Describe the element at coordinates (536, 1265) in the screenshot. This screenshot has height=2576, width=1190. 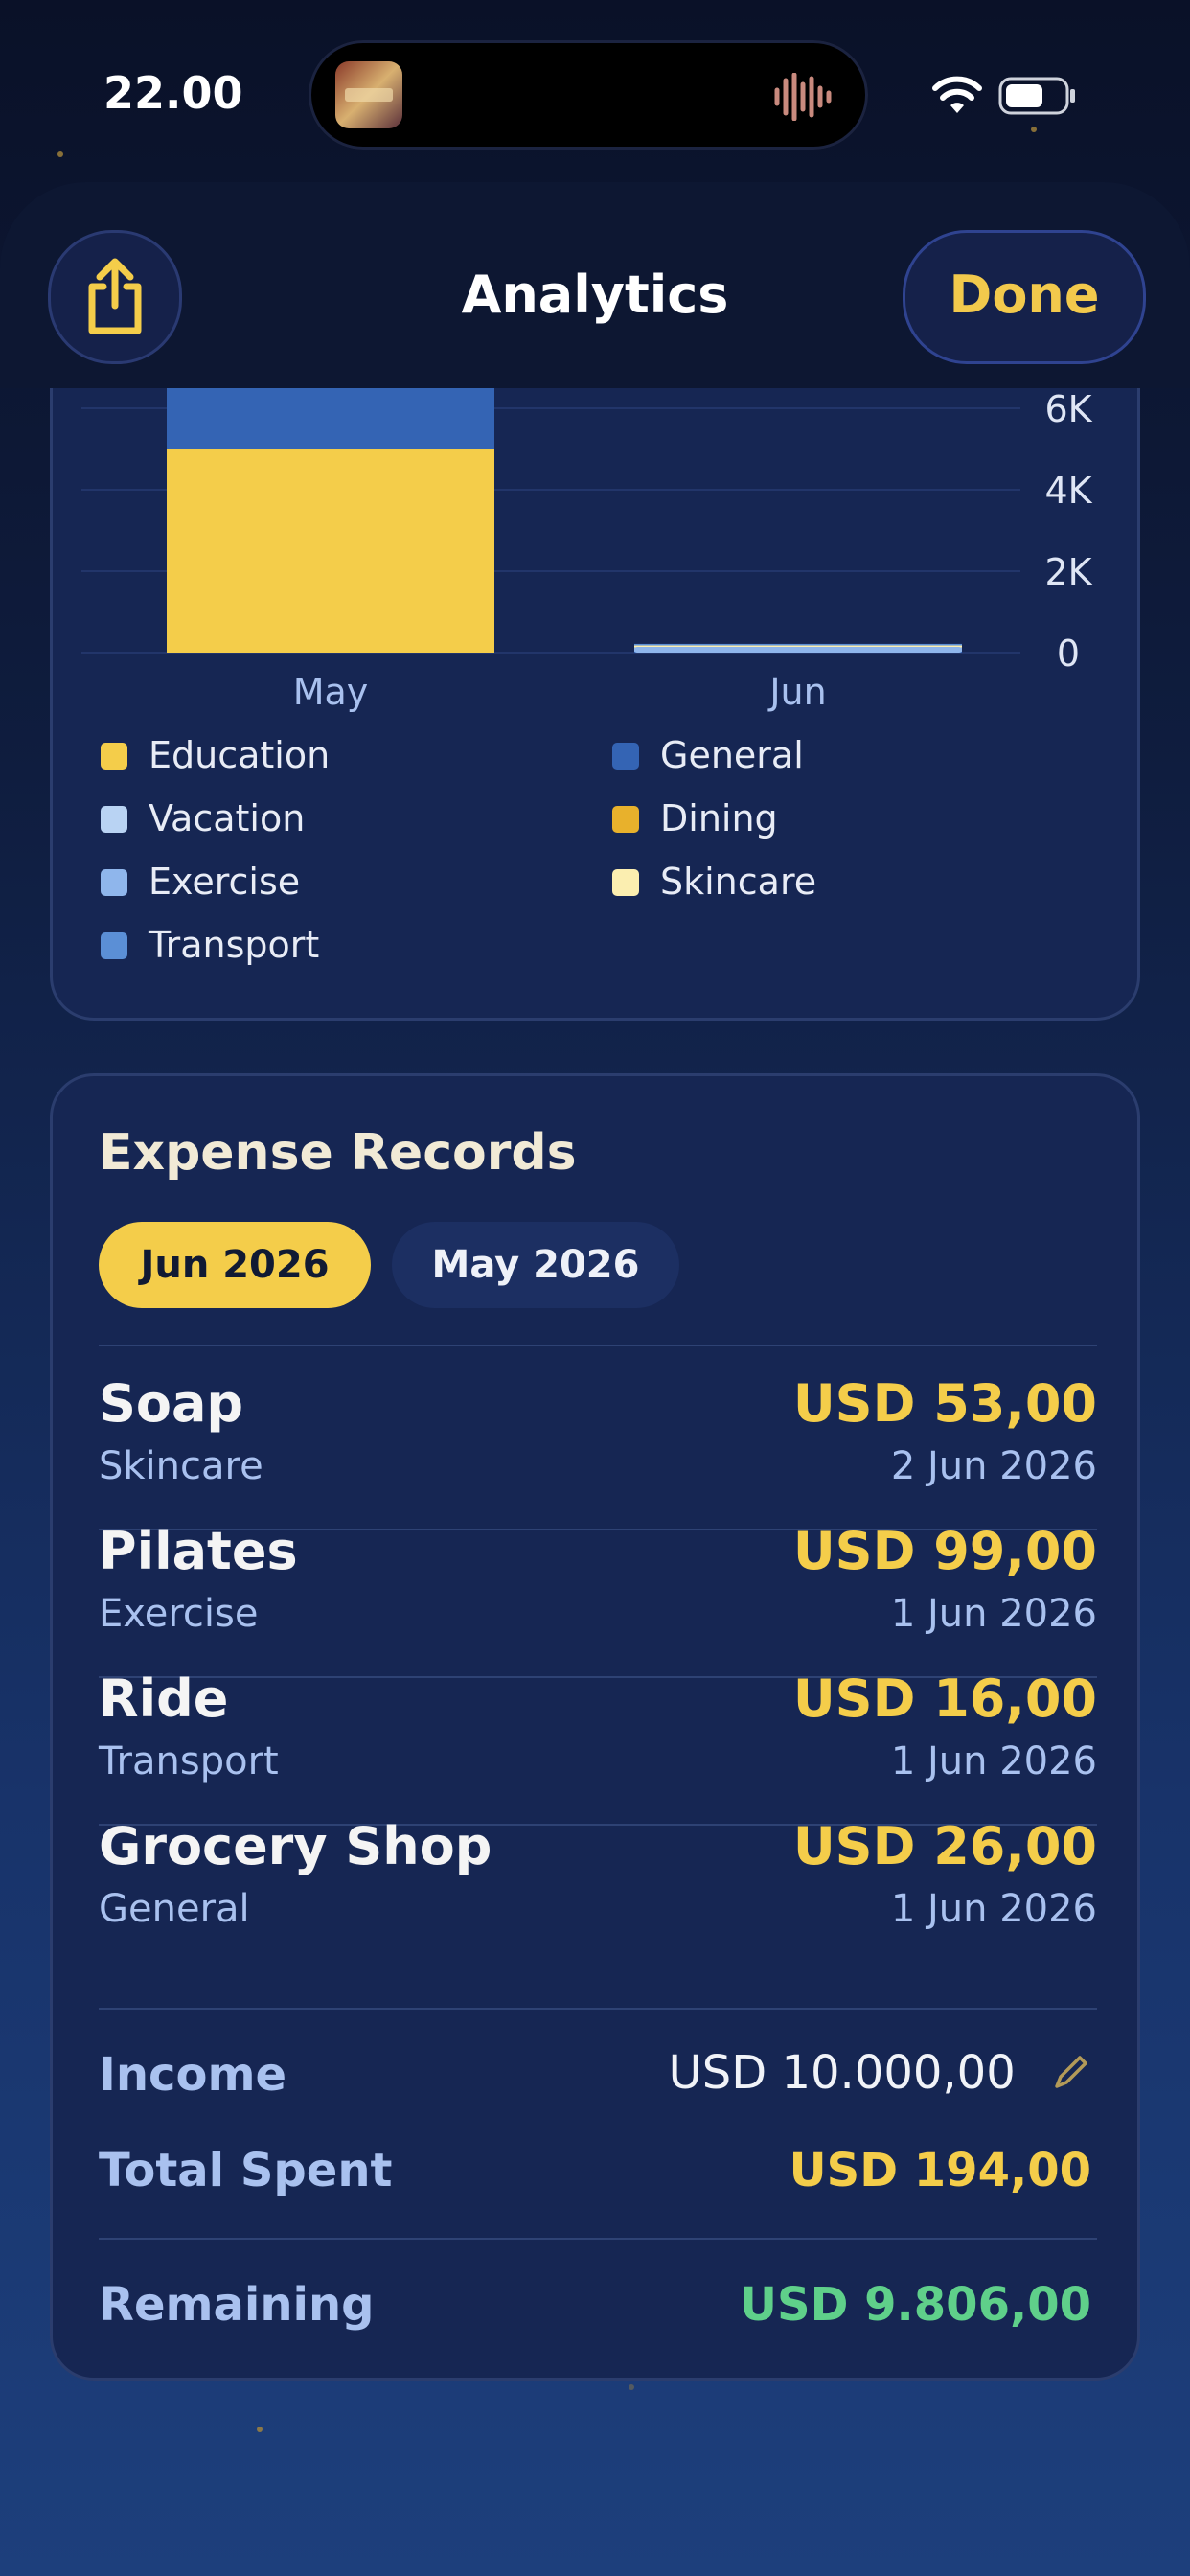
I see `tab-may-2026: May 2026` at that location.